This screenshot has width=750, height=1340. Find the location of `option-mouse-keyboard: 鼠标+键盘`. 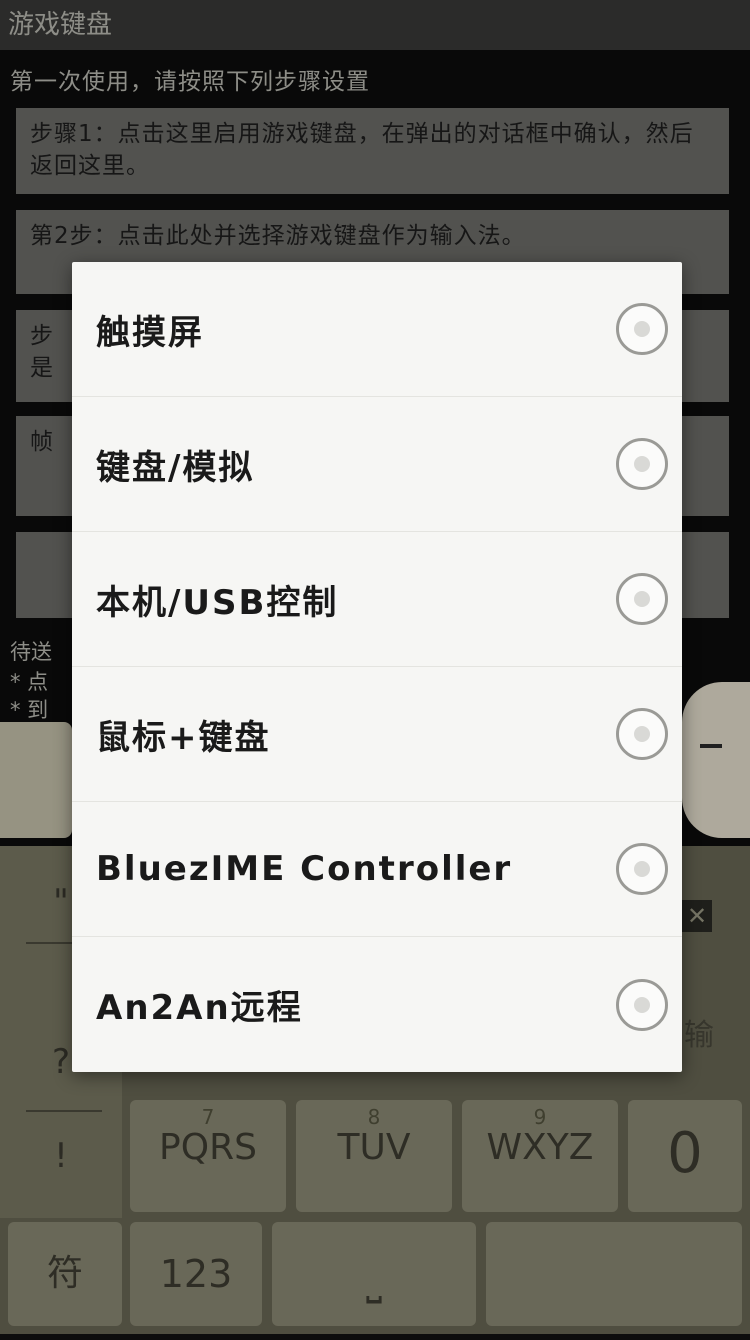

option-mouse-keyboard: 鼠标+键盘 is located at coordinates (377, 734).